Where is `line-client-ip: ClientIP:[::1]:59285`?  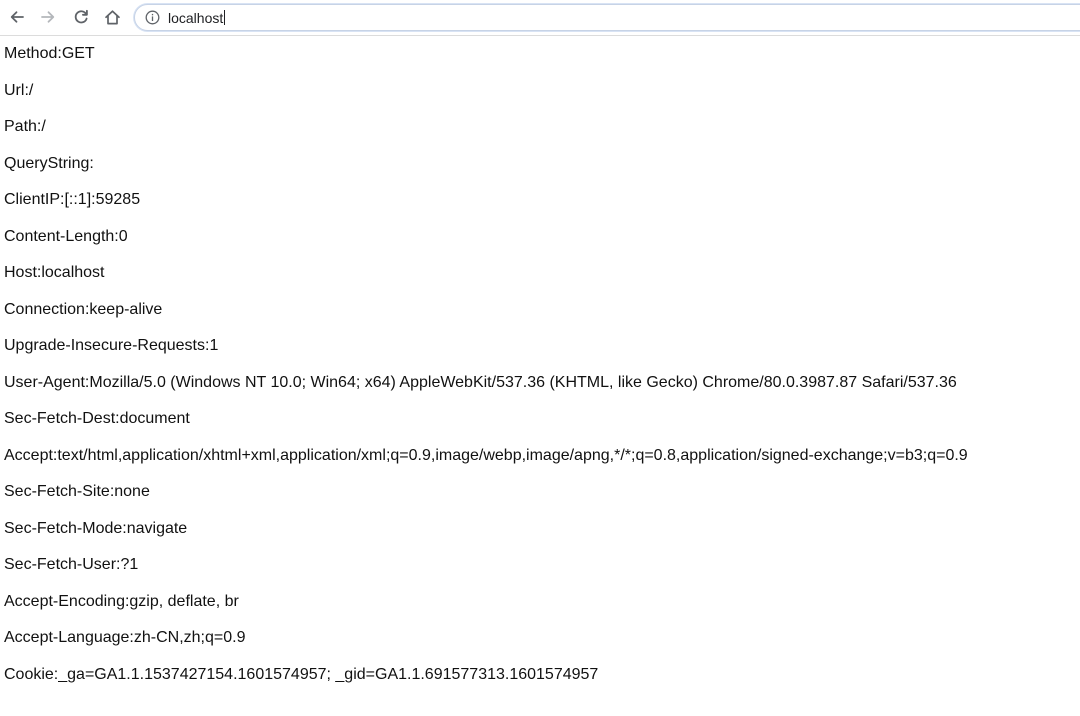
line-client-ip: ClientIP:[::1]:59285 is located at coordinates (72, 199).